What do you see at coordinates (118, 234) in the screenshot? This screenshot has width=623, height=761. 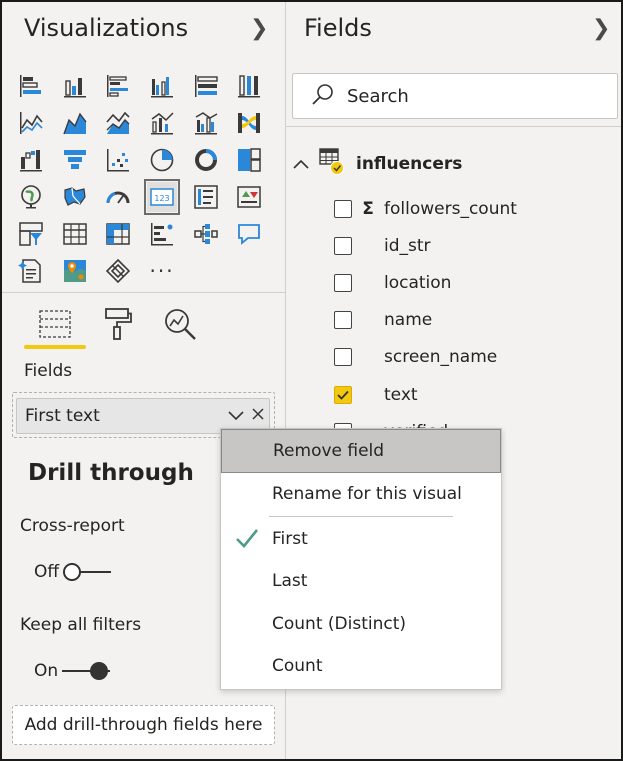 I see `matrix-visual-icon` at bounding box center [118, 234].